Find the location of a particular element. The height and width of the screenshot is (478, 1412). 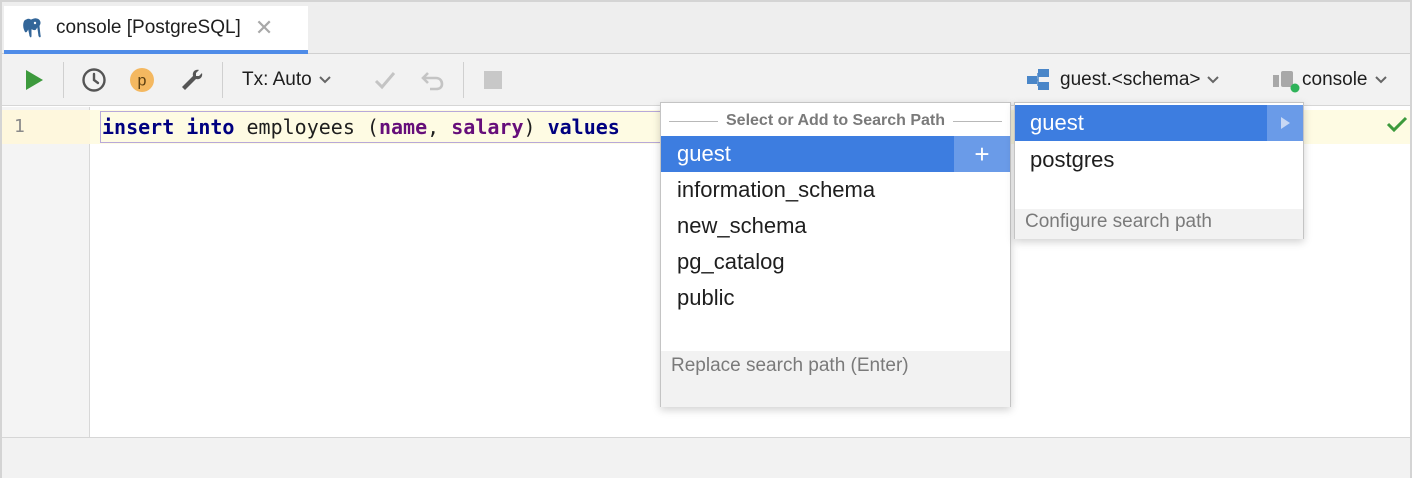

transaction-mode-dropdown: Tx: Auto is located at coordinates (295, 80).